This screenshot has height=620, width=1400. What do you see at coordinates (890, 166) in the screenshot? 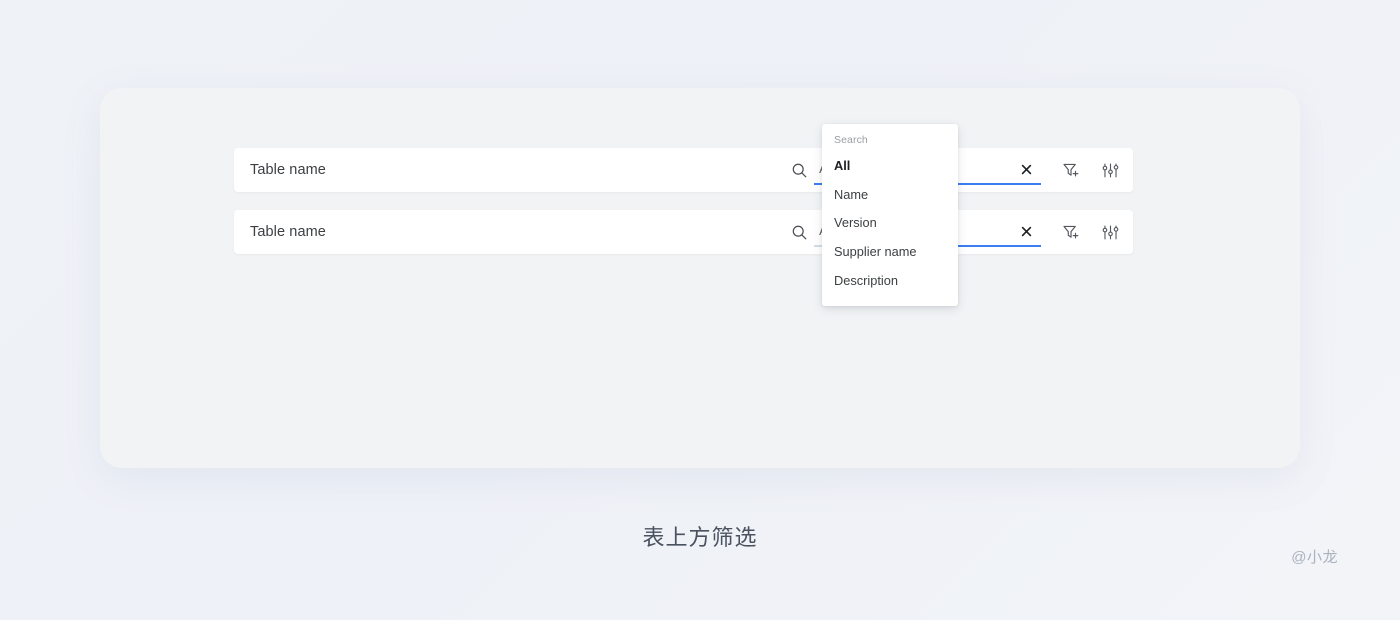
I see `dropdown-item-all: All` at bounding box center [890, 166].